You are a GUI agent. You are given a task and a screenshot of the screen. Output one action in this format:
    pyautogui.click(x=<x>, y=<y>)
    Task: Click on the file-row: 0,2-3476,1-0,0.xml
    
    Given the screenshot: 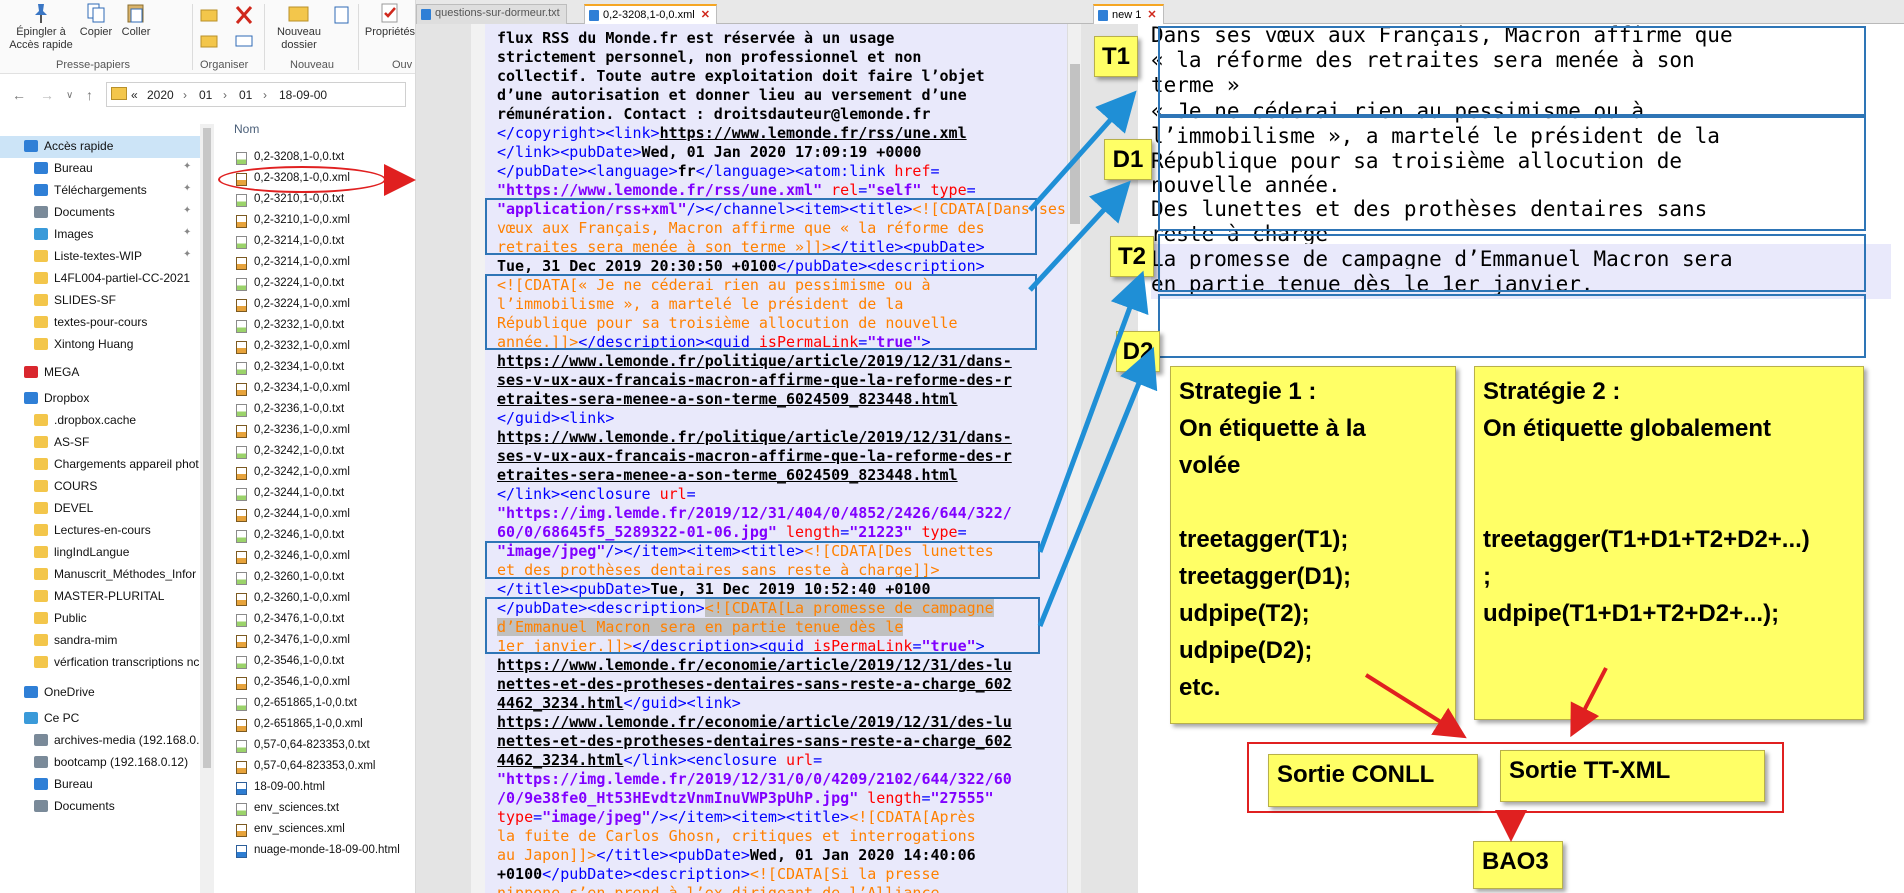 What is the action you would take?
    pyautogui.click(x=325, y=641)
    